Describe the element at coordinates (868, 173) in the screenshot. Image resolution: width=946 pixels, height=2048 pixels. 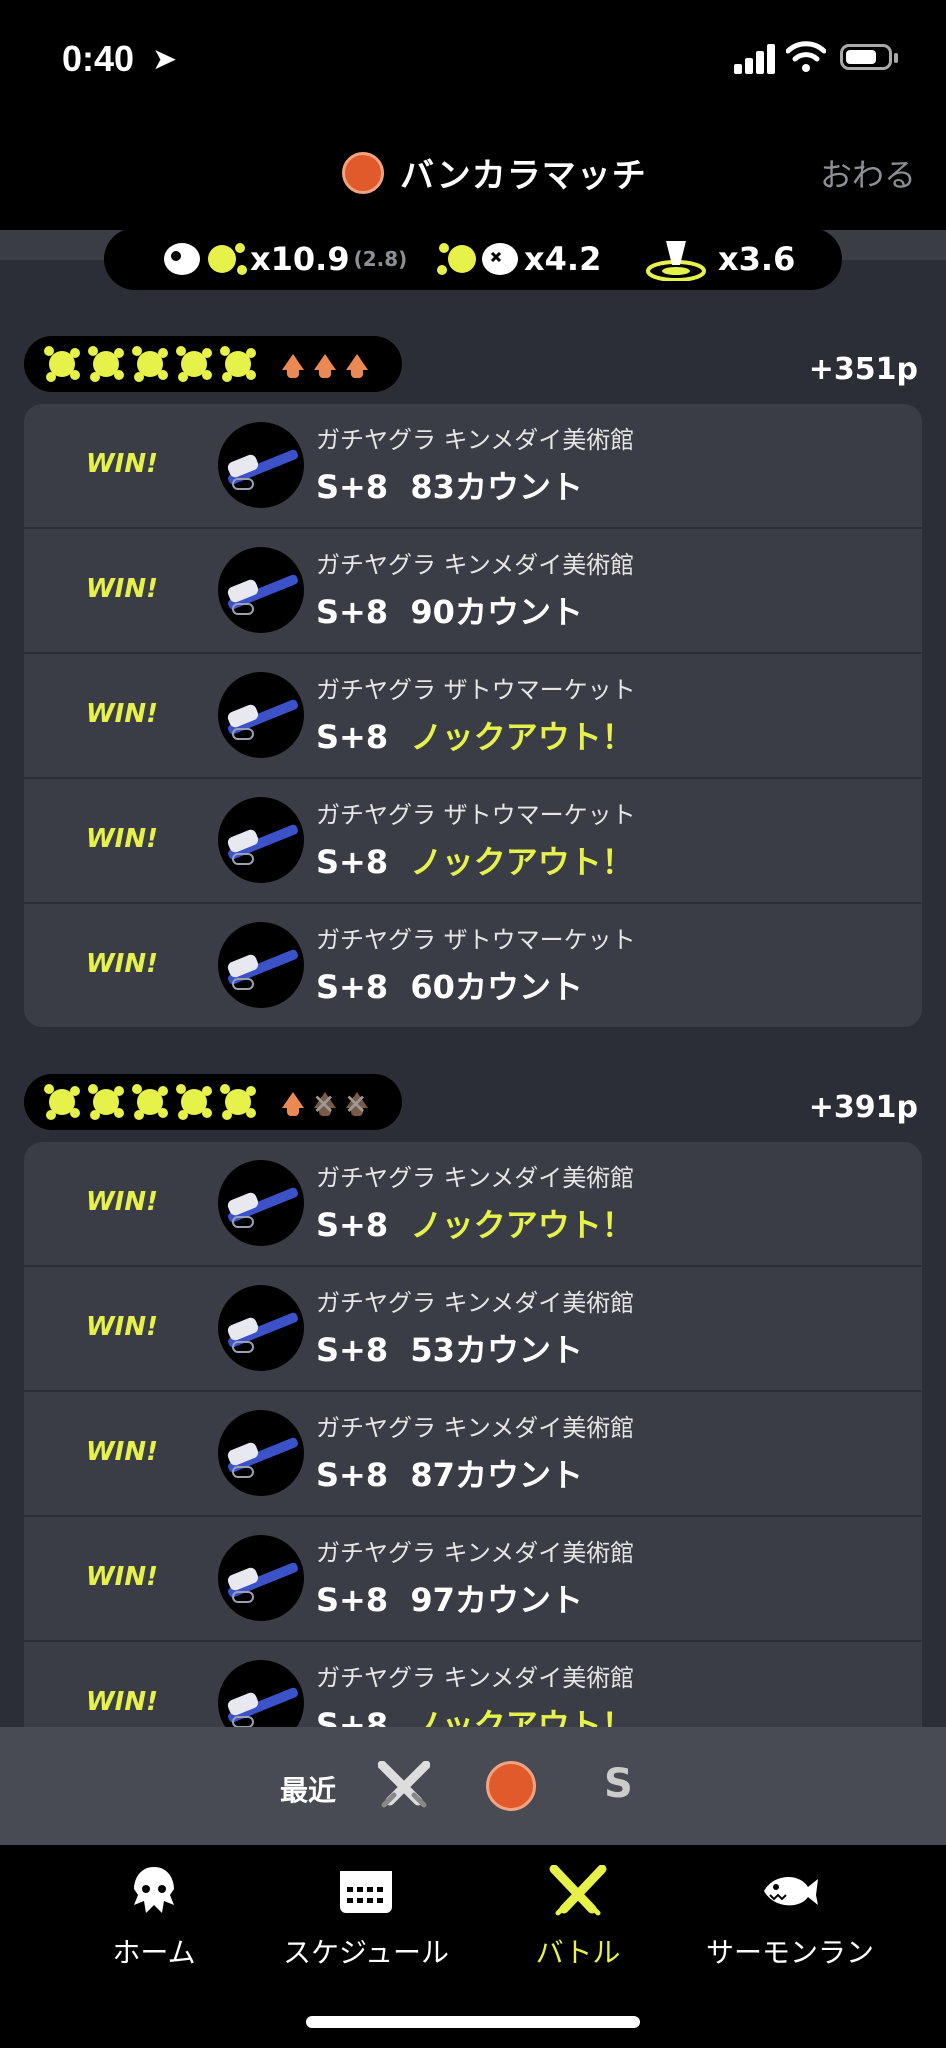
I see `close-button: おわる` at that location.